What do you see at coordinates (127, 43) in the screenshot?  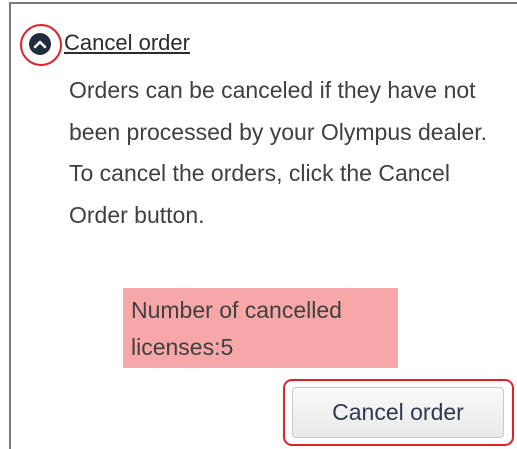 I see `section-title-link: Cancel order` at bounding box center [127, 43].